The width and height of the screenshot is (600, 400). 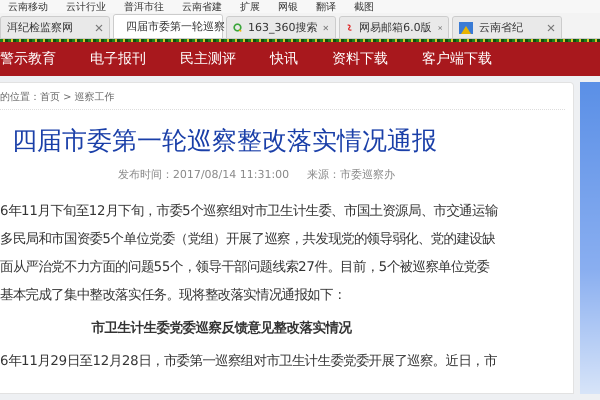 I want to click on tab-title: 洱纪检监察网, so click(x=40, y=27).